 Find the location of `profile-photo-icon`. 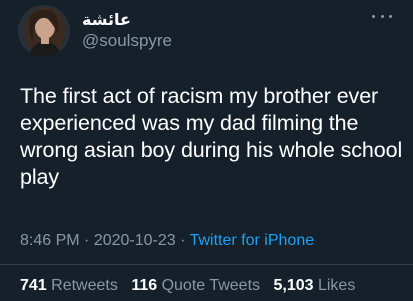

profile-photo-icon is located at coordinates (44, 31).